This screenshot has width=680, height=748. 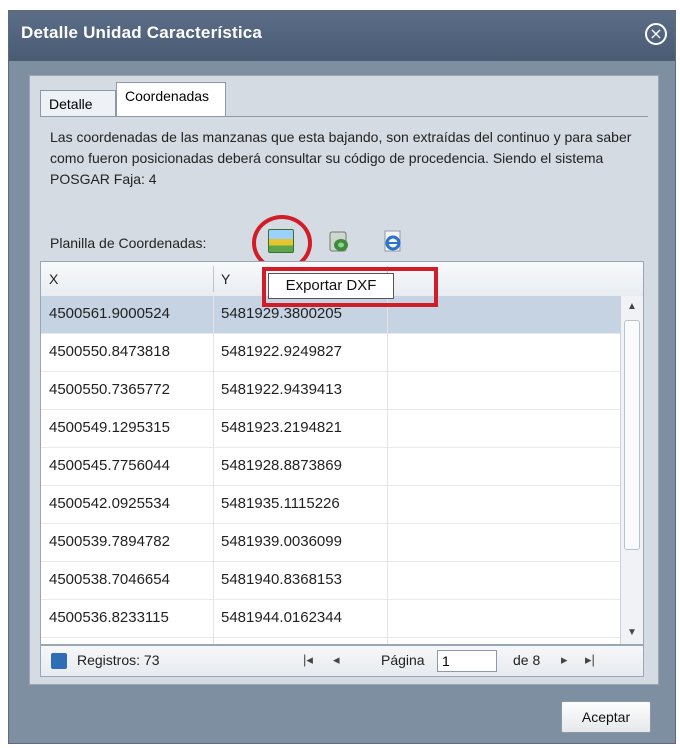 I want to click on cell-y: 5481939.0036099, so click(x=281, y=541).